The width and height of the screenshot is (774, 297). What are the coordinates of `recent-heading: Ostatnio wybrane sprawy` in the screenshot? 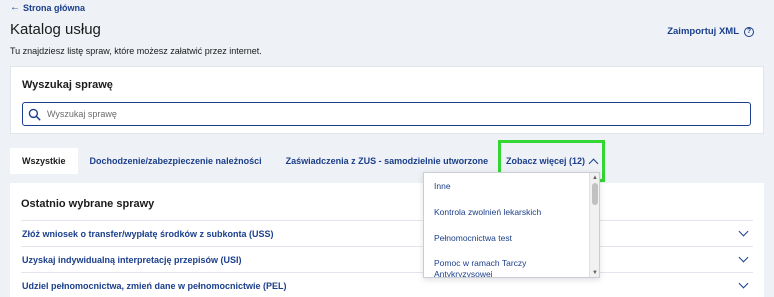 It's located at (88, 204).